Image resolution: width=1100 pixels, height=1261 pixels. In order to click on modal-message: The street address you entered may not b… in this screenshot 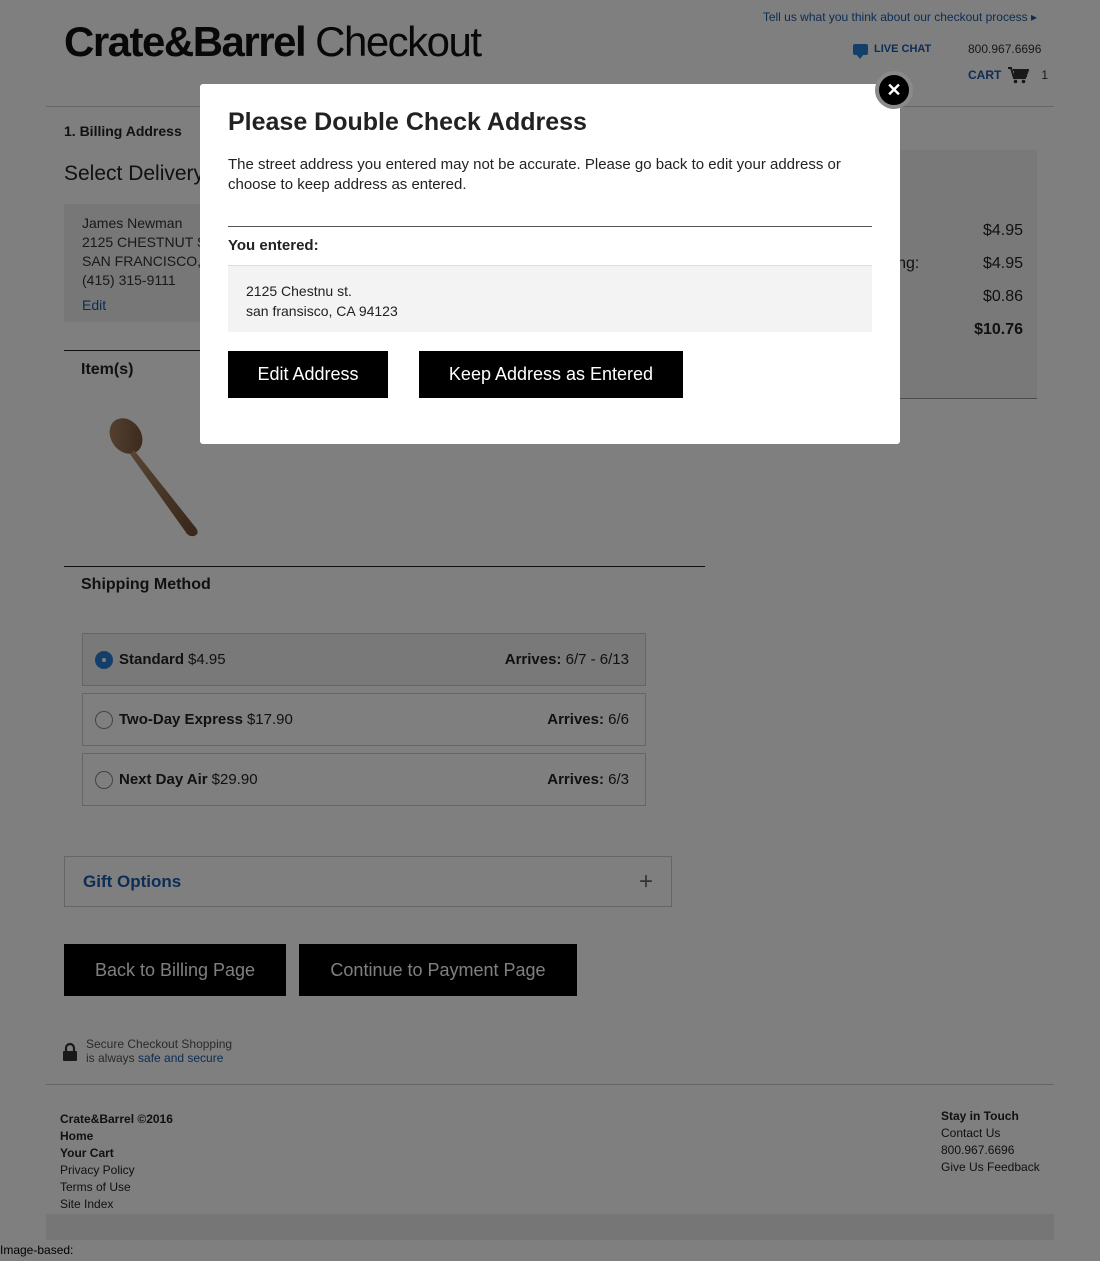, I will do `click(534, 174)`.